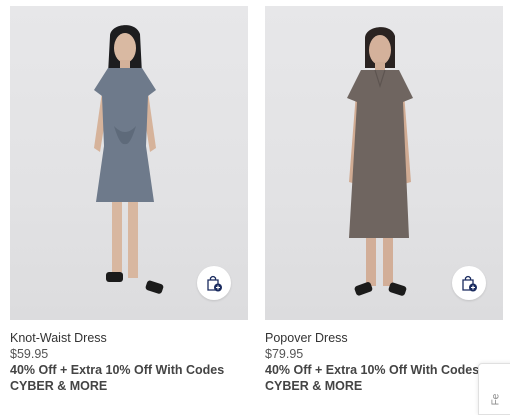 Image resolution: width=510 pixels, height=415 pixels. What do you see at coordinates (384, 338) in the screenshot?
I see `product-name: Popover Dress` at bounding box center [384, 338].